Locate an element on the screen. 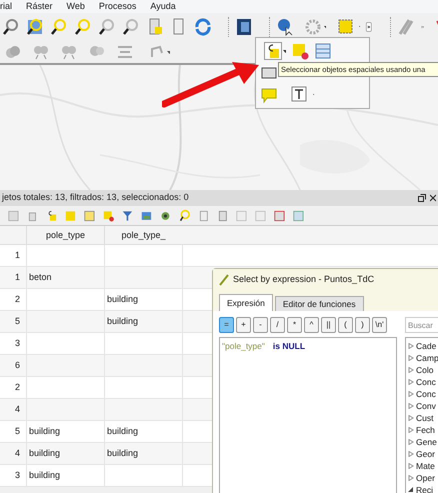 This screenshot has width=438, height=493. identify-icon is located at coordinates (285, 27).